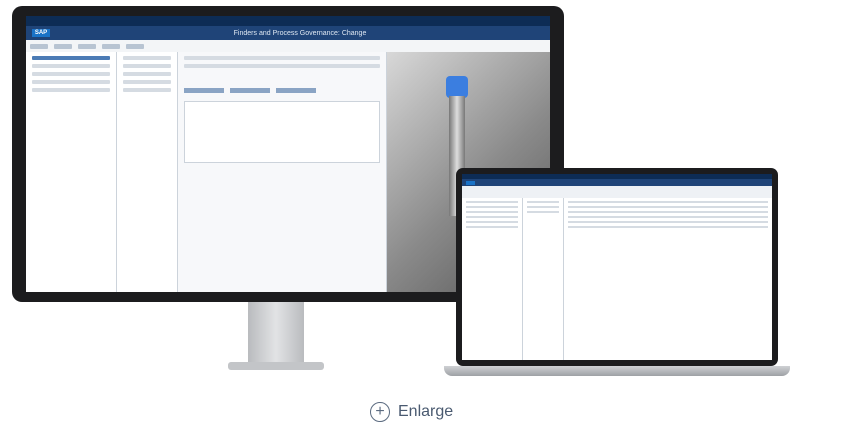 This screenshot has width=843, height=433. Describe the element at coordinates (617, 371) in the screenshot. I see `laptop-base` at that location.